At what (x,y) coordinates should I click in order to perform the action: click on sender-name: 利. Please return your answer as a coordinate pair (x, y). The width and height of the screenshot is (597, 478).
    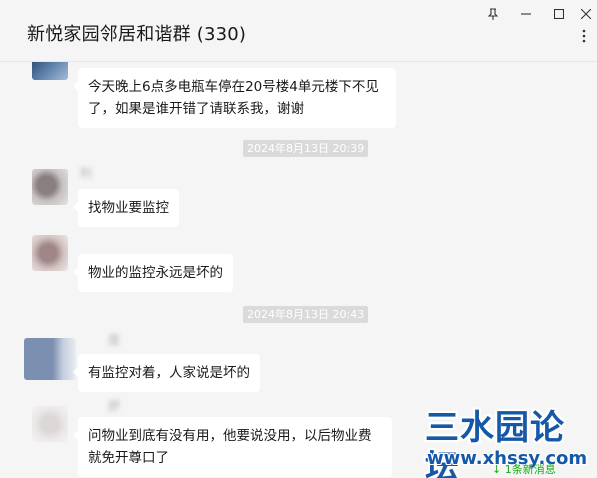
    Looking at the image, I should click on (86, 173).